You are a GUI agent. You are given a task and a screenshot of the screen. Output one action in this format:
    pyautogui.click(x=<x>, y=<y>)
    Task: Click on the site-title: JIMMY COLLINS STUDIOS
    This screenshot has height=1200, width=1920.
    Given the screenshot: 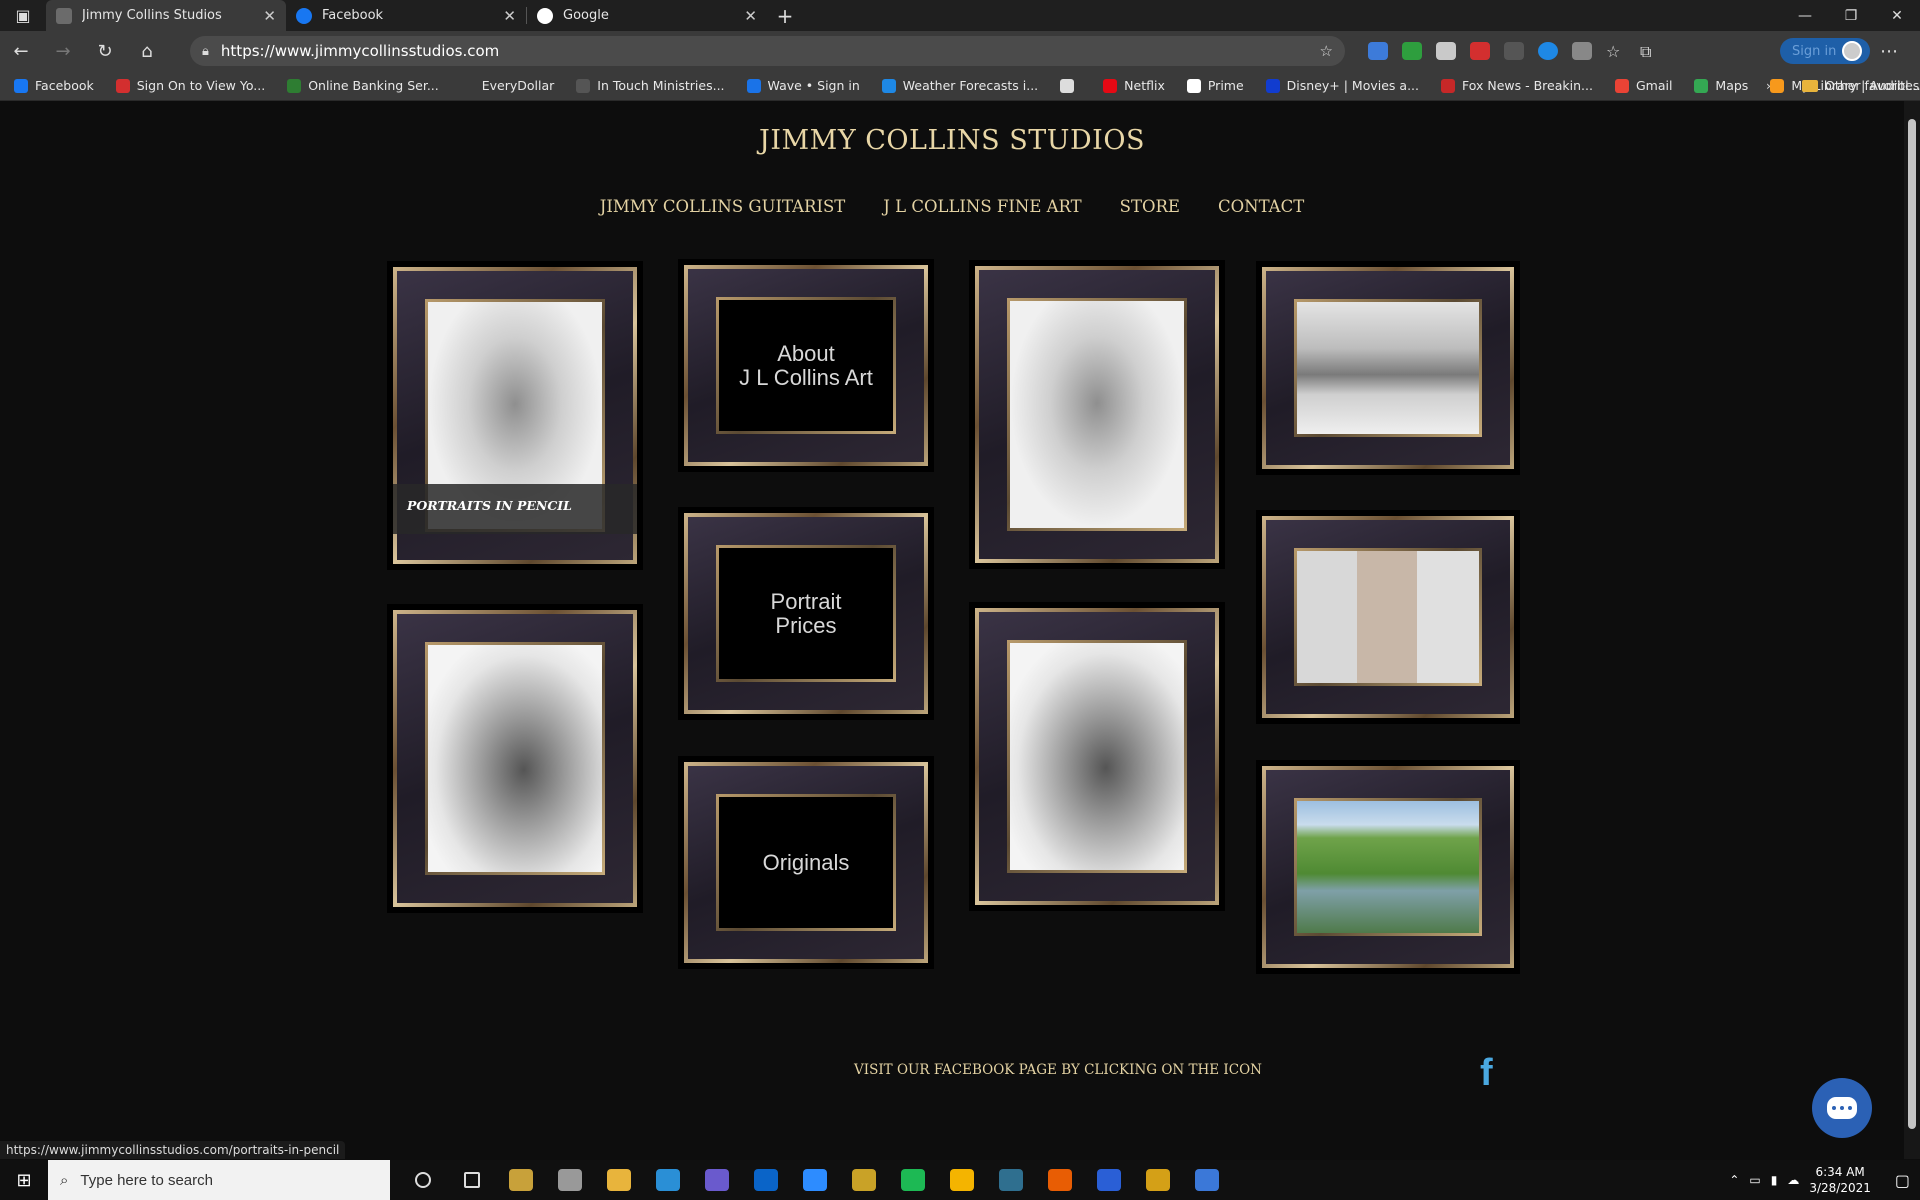 What is the action you would take?
    pyautogui.click(x=952, y=140)
    